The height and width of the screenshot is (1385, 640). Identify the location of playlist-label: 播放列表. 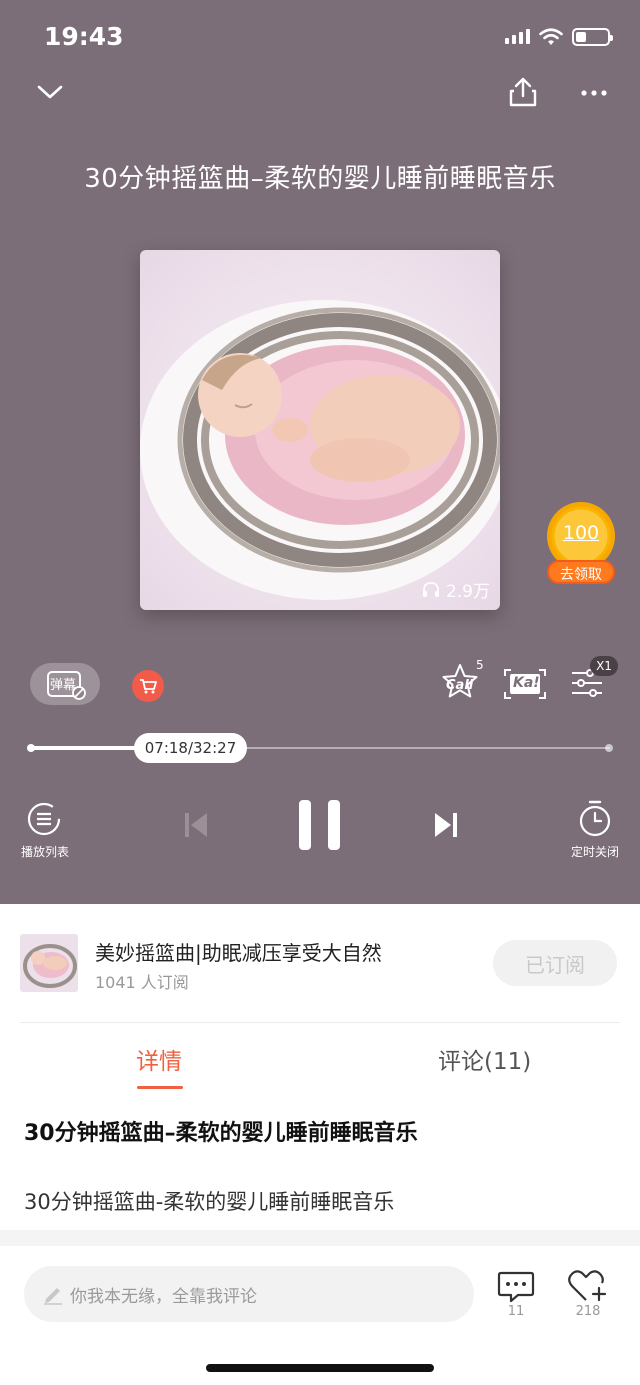
(44, 852).